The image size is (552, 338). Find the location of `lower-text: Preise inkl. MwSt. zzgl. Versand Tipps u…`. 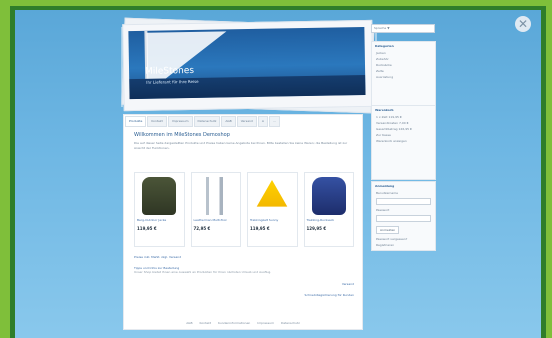

lower-text: Preise inkl. MwSt. zzgl. Versand Tipps u… is located at coordinates (244, 276).